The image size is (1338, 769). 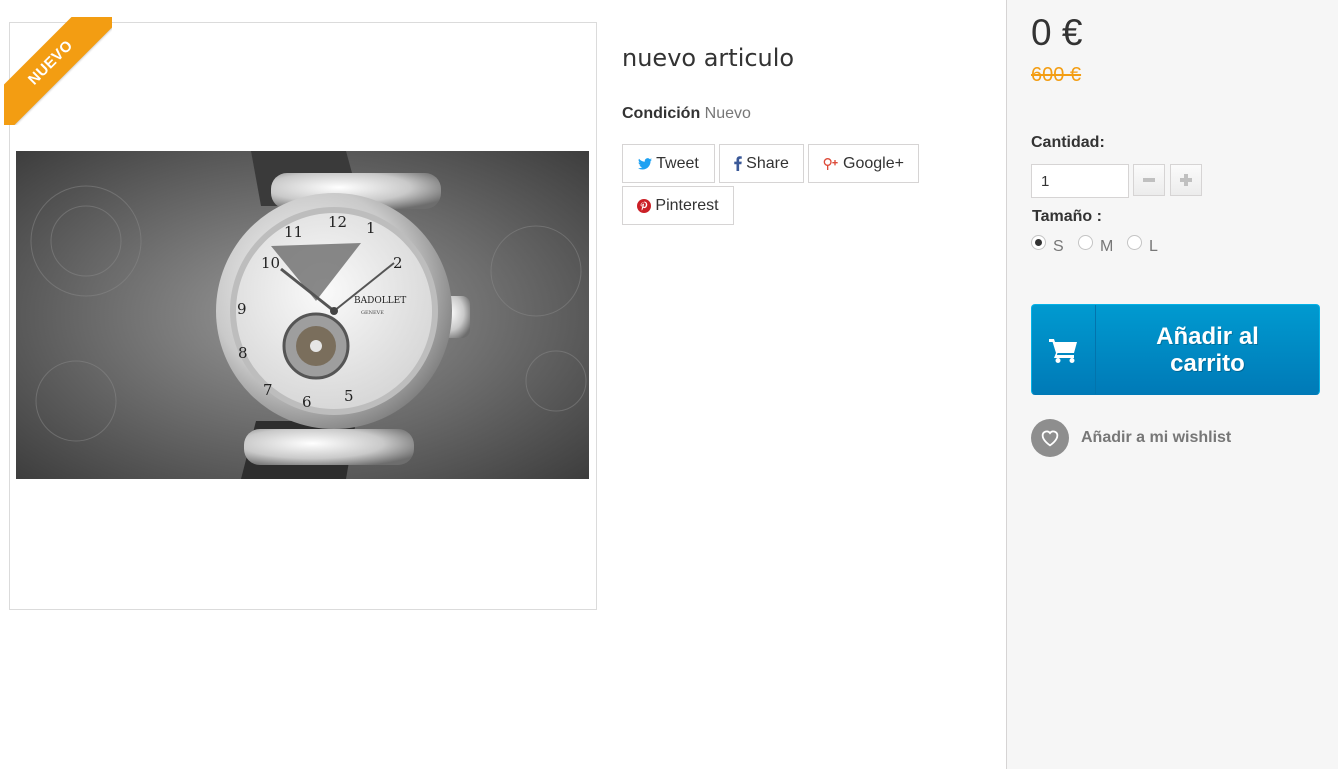 I want to click on facebook-share-button: Share, so click(x=761, y=163).